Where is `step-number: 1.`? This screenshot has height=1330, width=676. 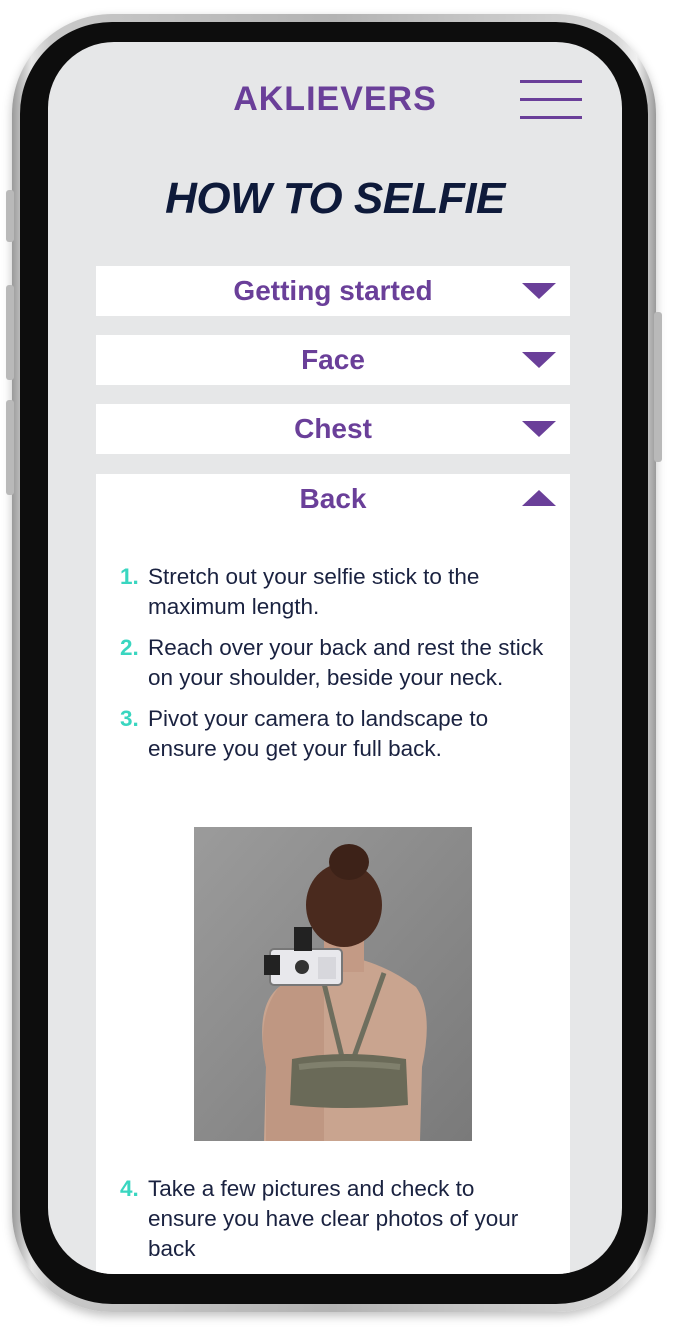
step-number: 1. is located at coordinates (129, 576).